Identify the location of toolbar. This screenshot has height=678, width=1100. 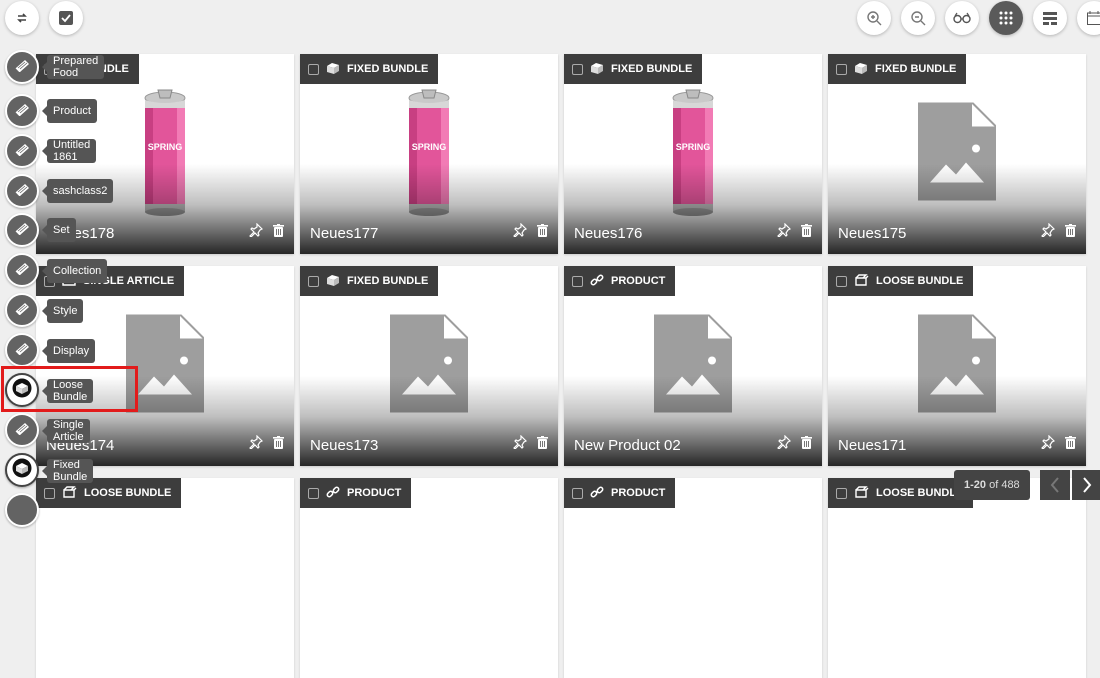
(550, 20).